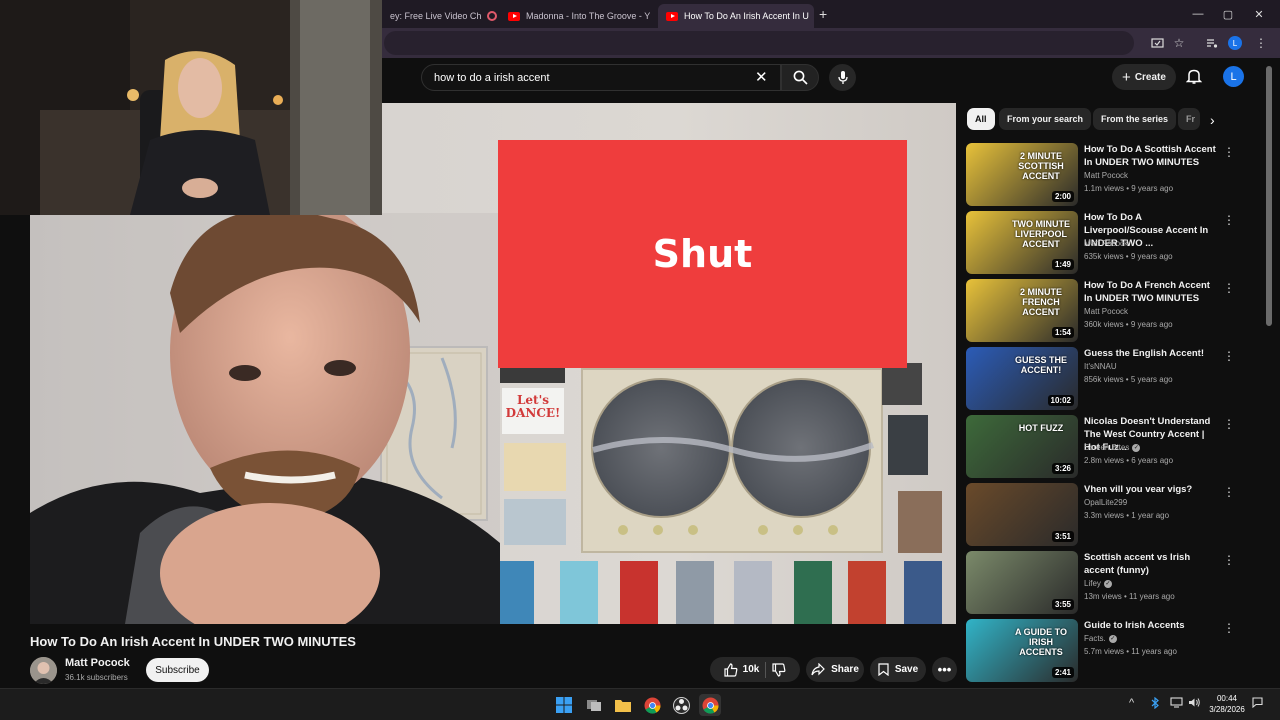 This screenshot has height=720, width=1280. Describe the element at coordinates (1152, 564) in the screenshot. I see `recommendation-title: Scottish accent vs Irish accent (funny)` at that location.